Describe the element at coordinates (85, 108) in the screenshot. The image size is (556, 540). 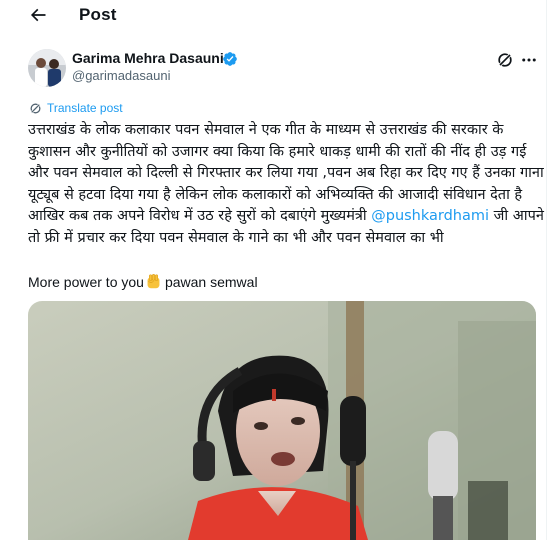
I see `translate-label: Translate post` at that location.